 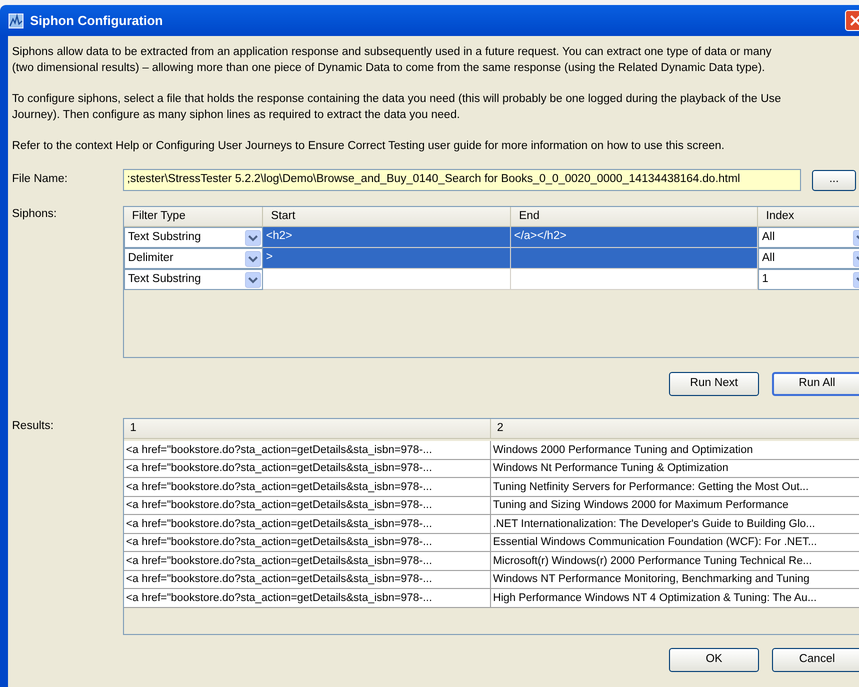 What do you see at coordinates (675, 428) in the screenshot?
I see `column-header: 2` at bounding box center [675, 428].